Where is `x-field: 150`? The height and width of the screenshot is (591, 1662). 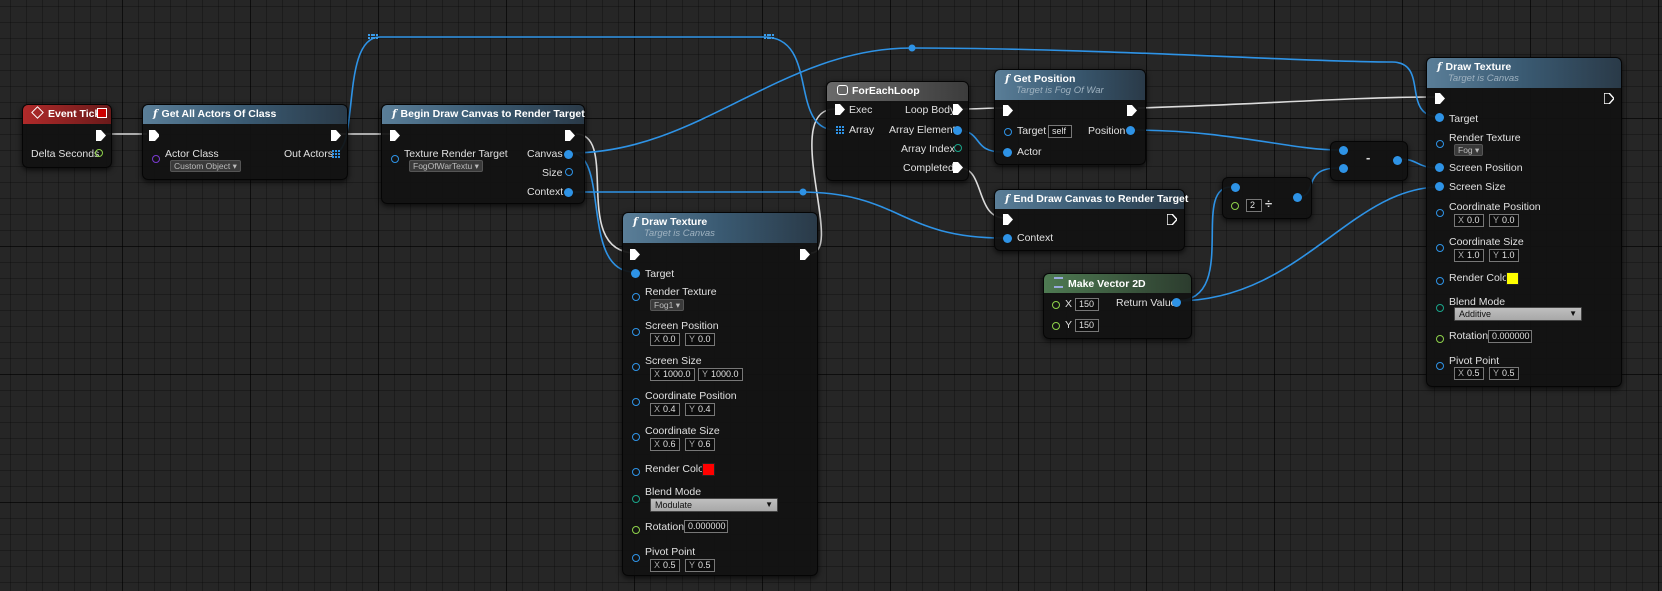 x-field: 150 is located at coordinates (1087, 304).